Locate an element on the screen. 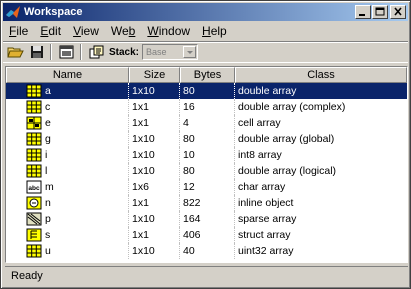  variable-name: e is located at coordinates (48, 123).